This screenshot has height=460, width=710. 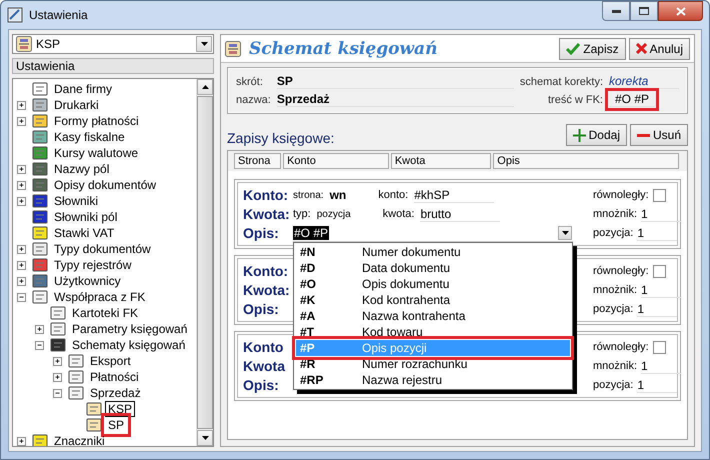 I want to click on dropdown-item: #N Numer dokumentu, so click(x=433, y=252).